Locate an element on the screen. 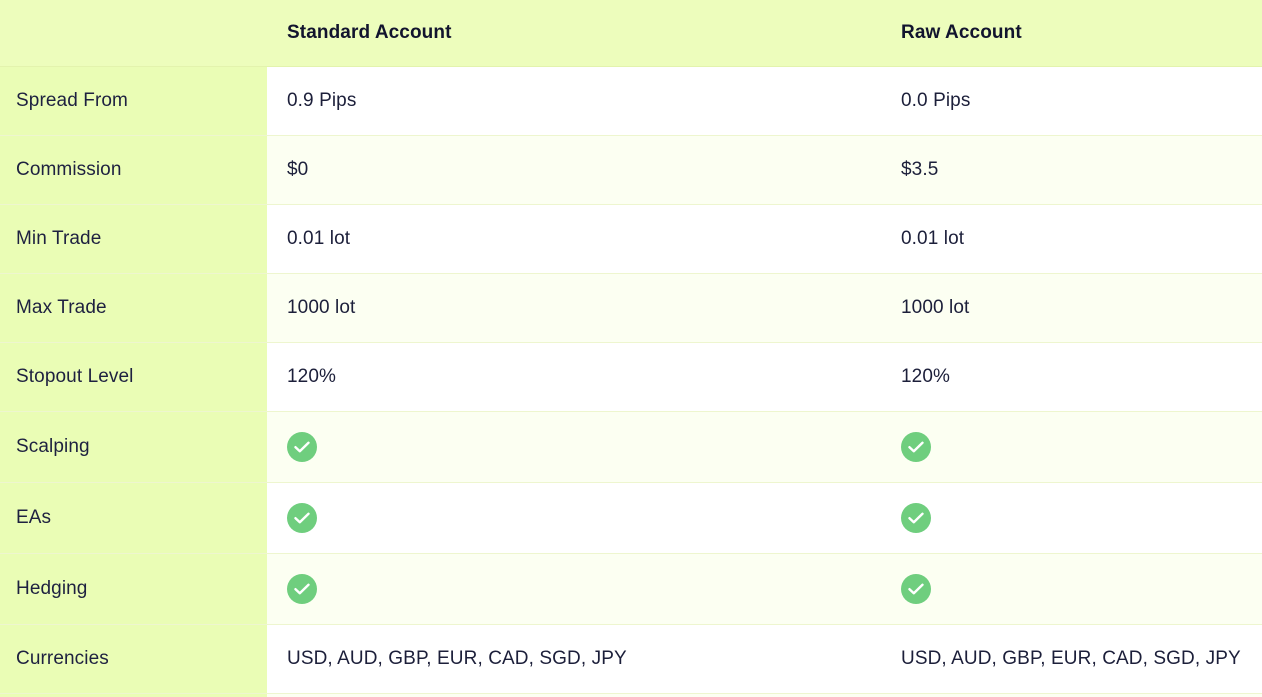 The image size is (1262, 697). row-label: Stopout Level is located at coordinates (133, 377).